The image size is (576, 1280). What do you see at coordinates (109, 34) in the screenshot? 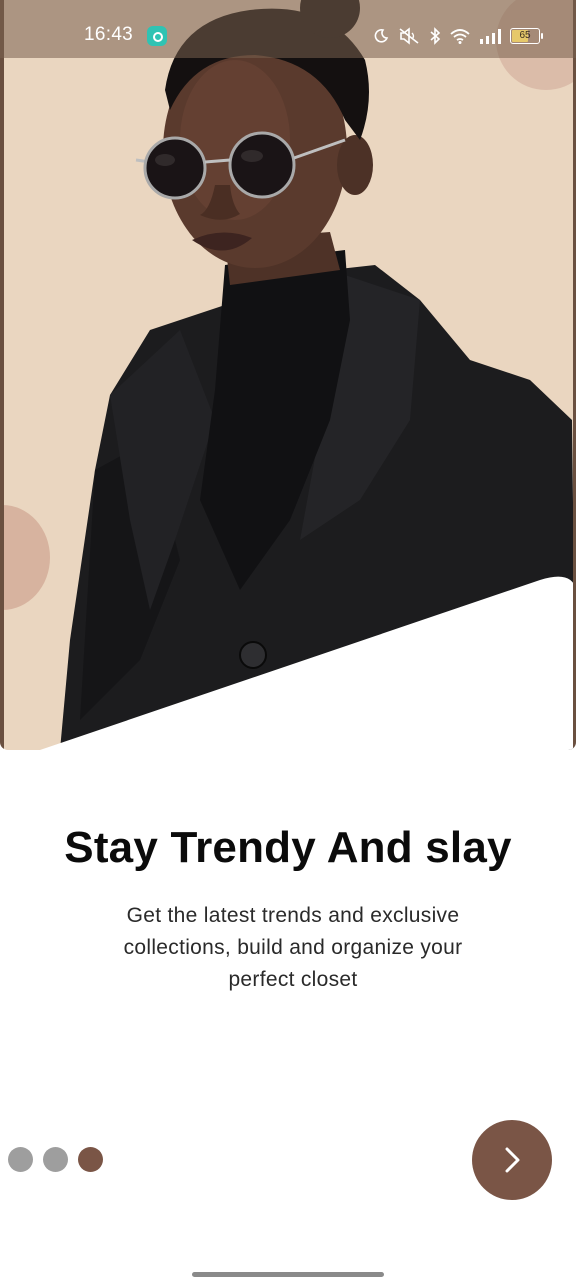
I see `status-time: 16:43` at bounding box center [109, 34].